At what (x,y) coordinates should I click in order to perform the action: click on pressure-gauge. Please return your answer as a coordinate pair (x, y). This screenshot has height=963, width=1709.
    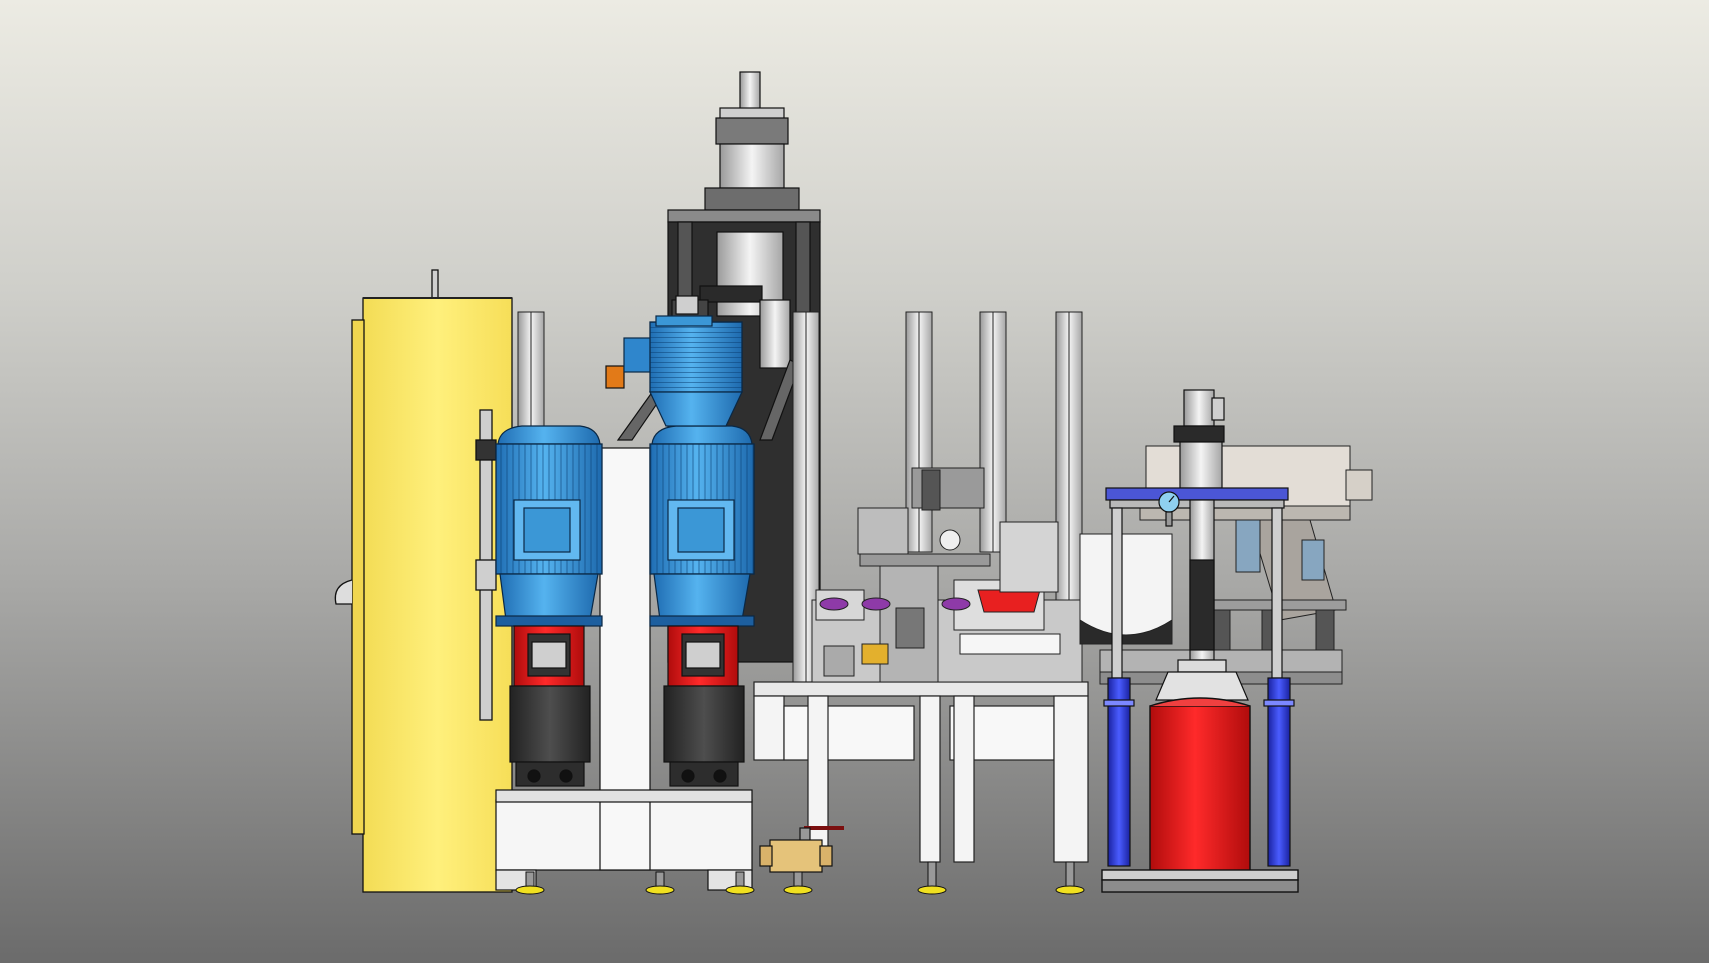
    Looking at the image, I should click on (1169, 509).